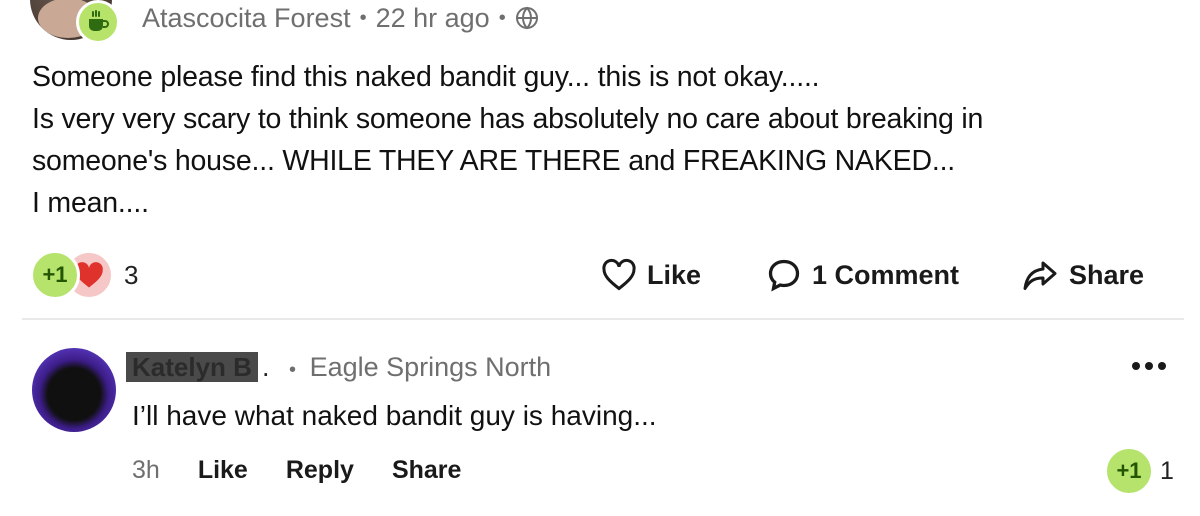  I want to click on comment-meta: . • Eagle Springs North, so click(406, 368).